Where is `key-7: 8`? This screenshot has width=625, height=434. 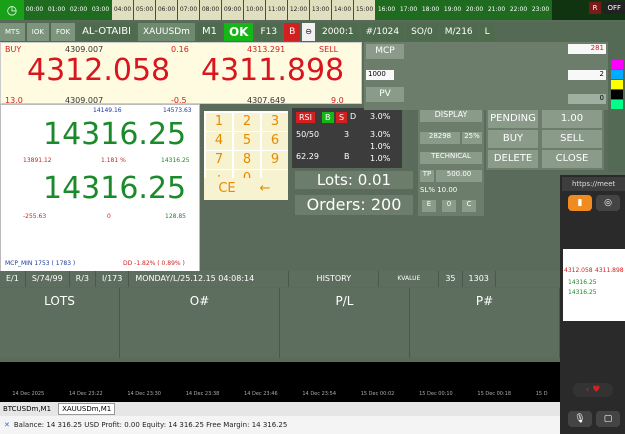 key-7: 8 is located at coordinates (247, 160).